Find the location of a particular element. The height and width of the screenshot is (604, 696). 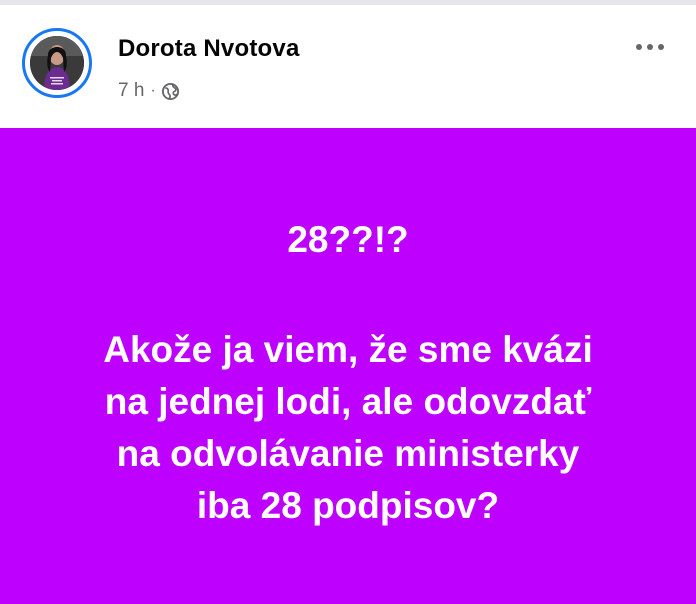

post-question-text: 28??!? is located at coordinates (348, 239).